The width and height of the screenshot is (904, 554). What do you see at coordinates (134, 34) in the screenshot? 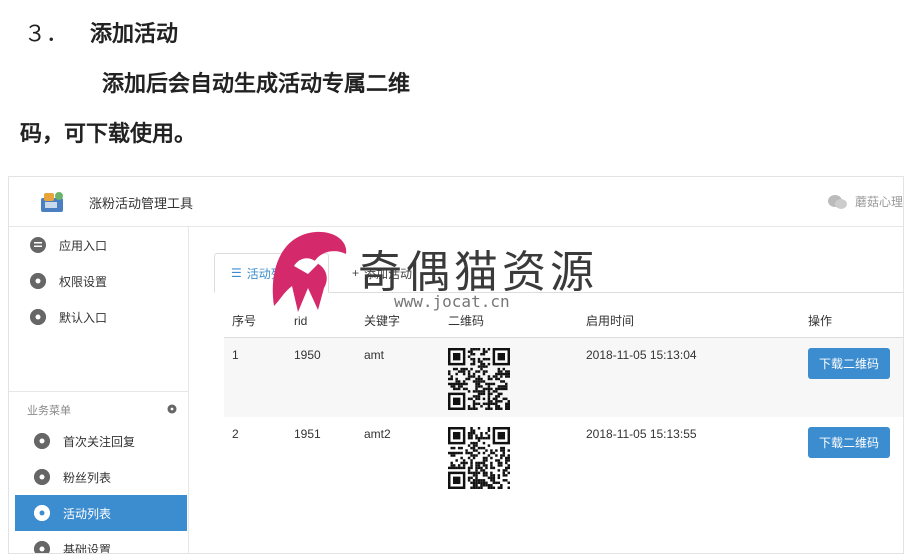
I see `step-heading: 添加活动` at bounding box center [134, 34].